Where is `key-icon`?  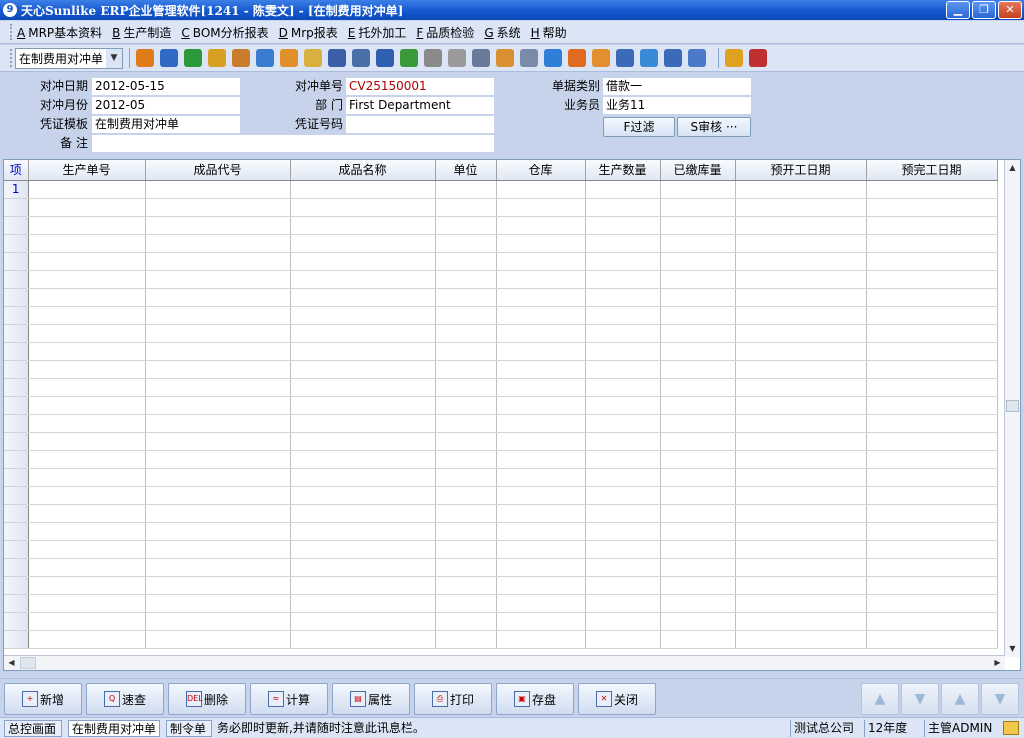
key-icon is located at coordinates (217, 58).